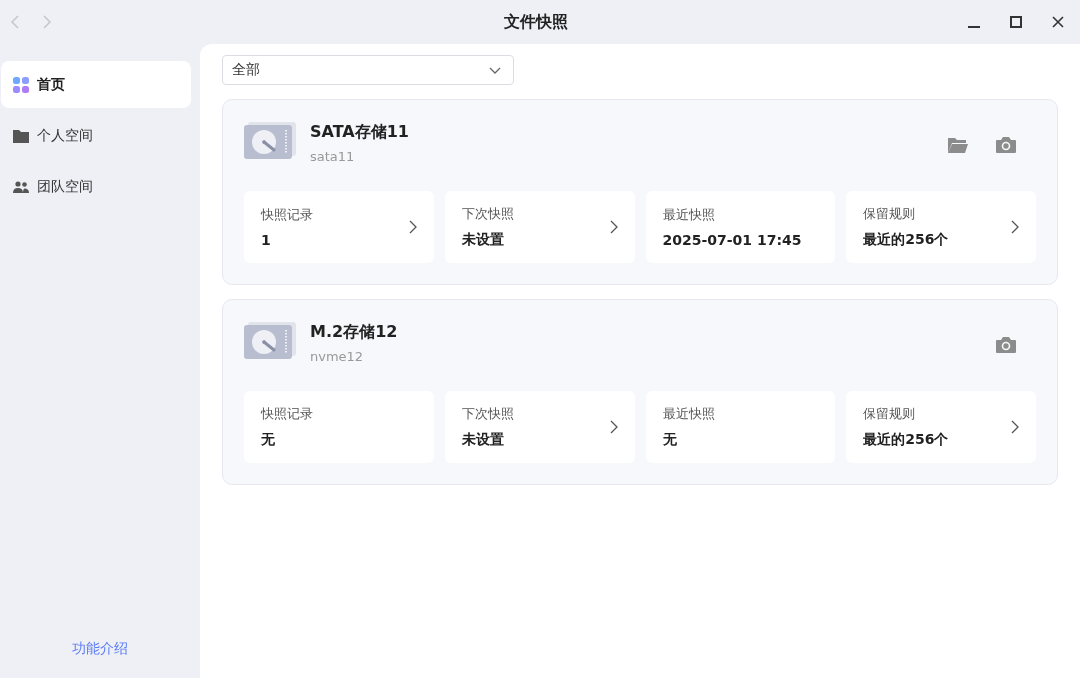 The height and width of the screenshot is (678, 1080). Describe the element at coordinates (333, 156) in the screenshot. I see `device-name: sata11` at that location.